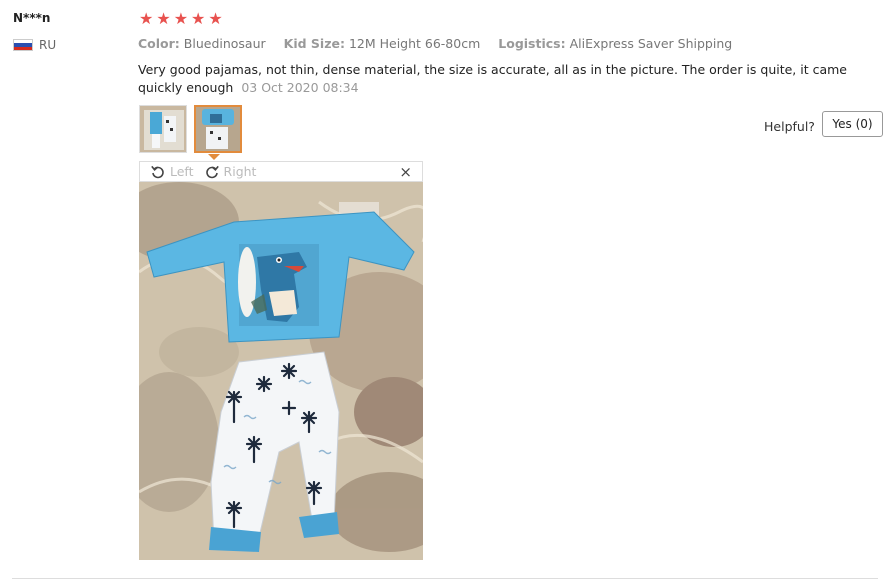 The height and width of the screenshot is (581, 890). What do you see at coordinates (218, 129) in the screenshot?
I see `photo-thumbnail-selected` at bounding box center [218, 129].